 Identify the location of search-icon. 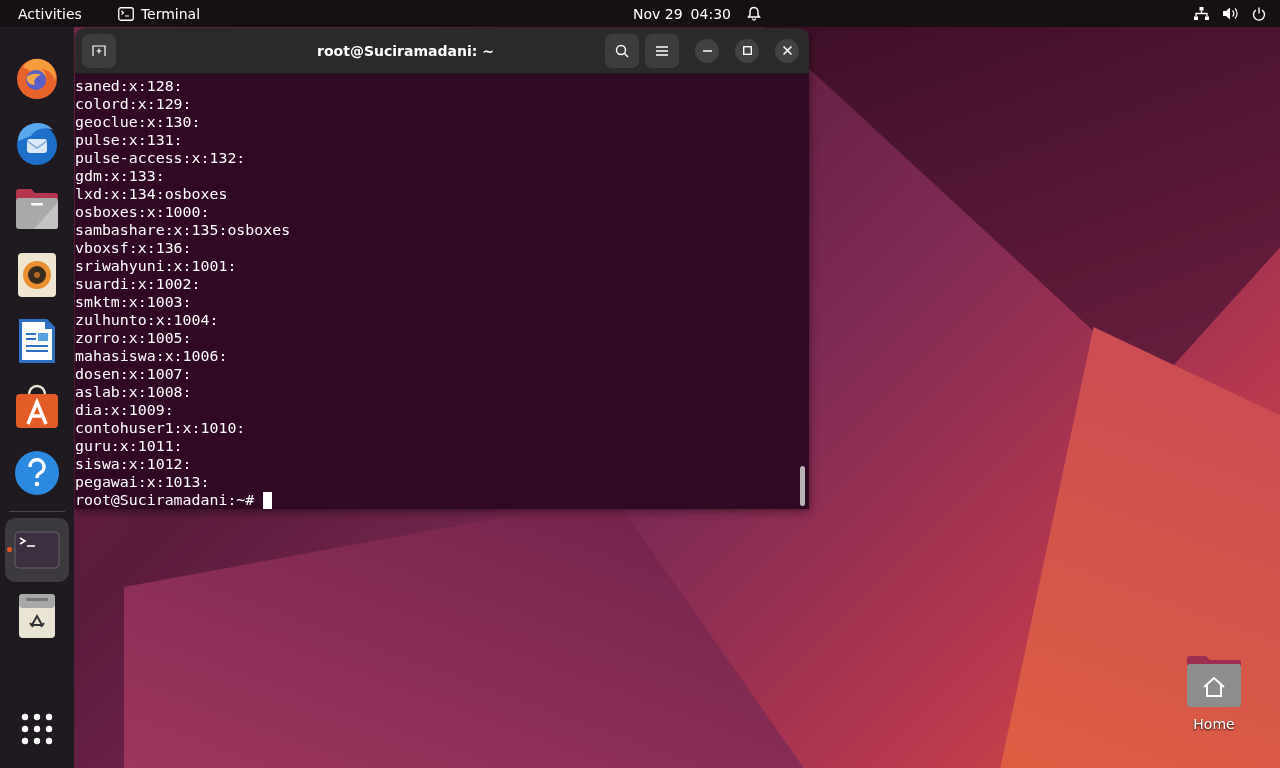
(622, 50).